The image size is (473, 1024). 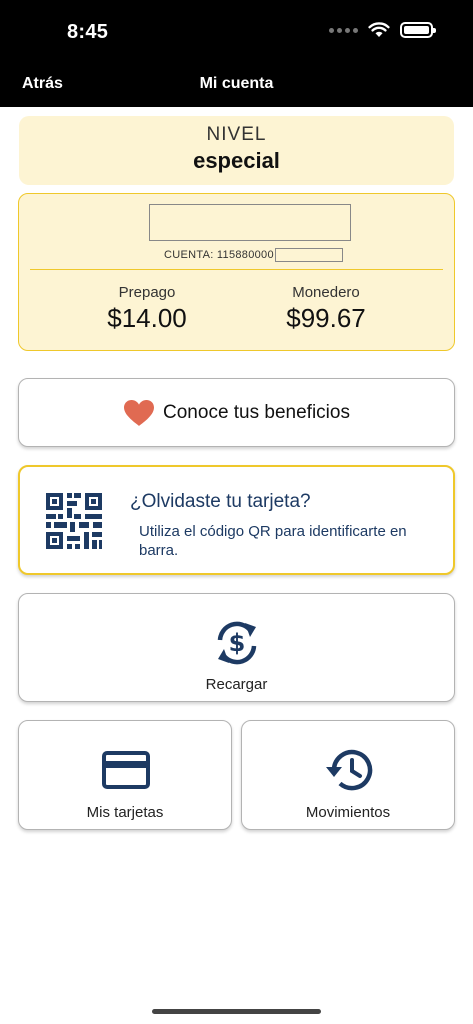 What do you see at coordinates (220, 501) in the screenshot?
I see `qr-card-title: ¿Olvidaste tu tarjeta?` at bounding box center [220, 501].